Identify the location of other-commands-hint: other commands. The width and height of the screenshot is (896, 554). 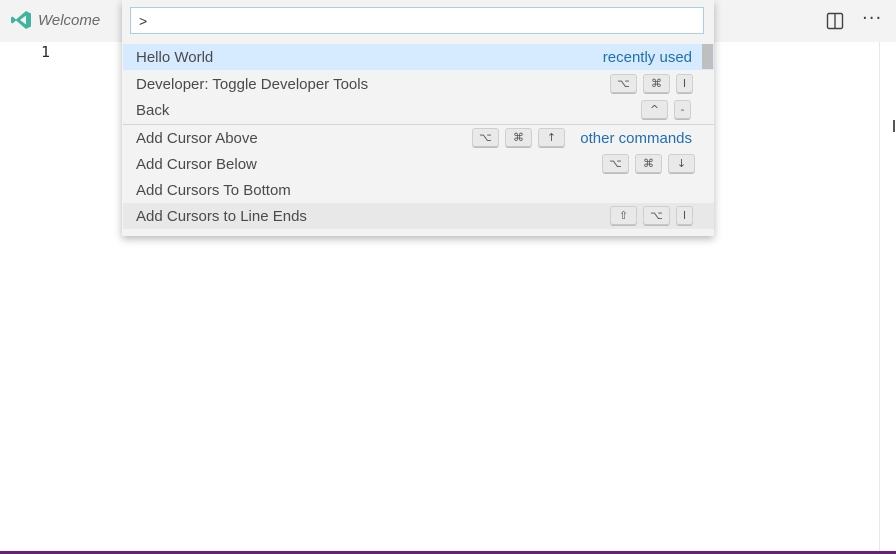
(636, 138).